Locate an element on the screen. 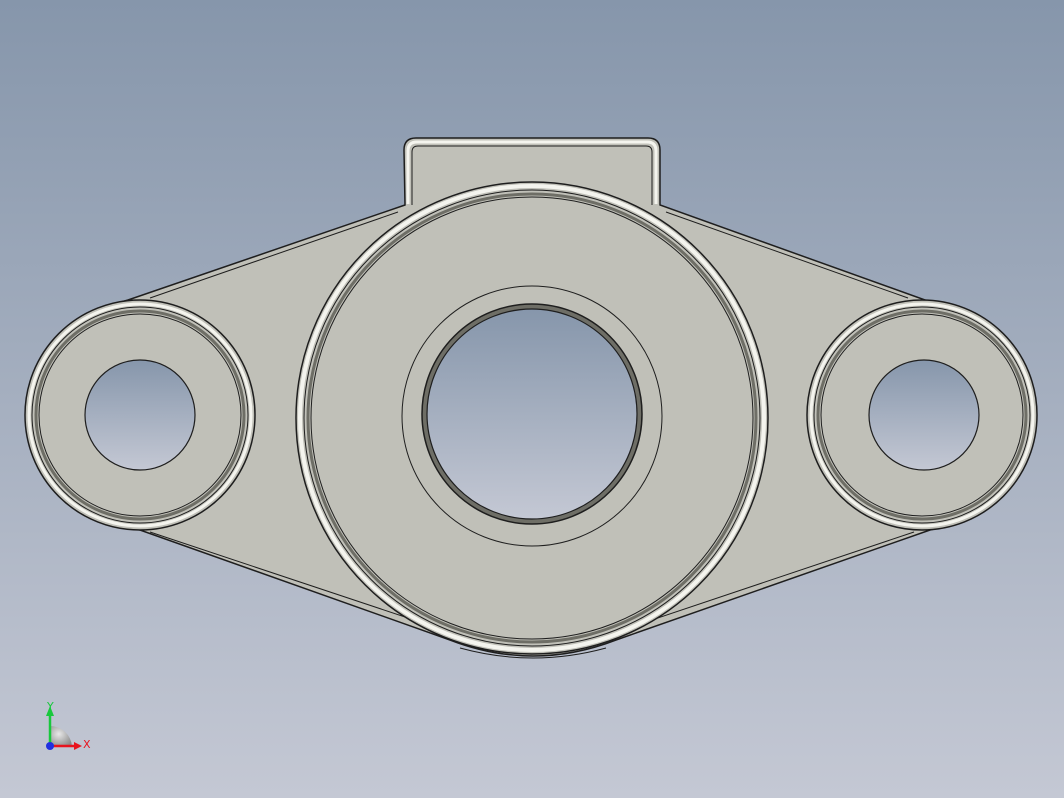  x-axis-label: X is located at coordinates (87, 744).